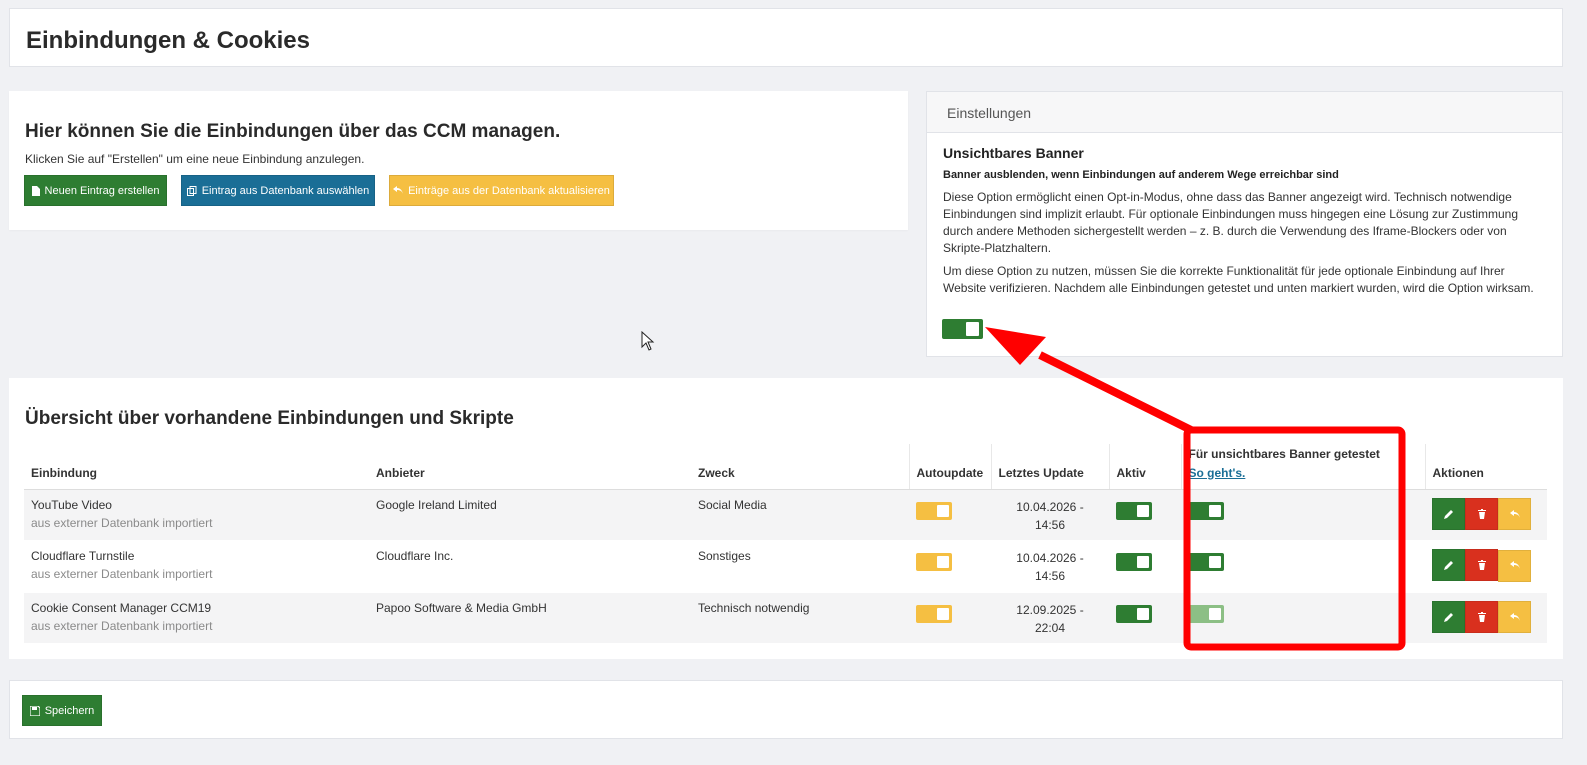  I want to click on last-update-time: 22:04, so click(1050, 627).